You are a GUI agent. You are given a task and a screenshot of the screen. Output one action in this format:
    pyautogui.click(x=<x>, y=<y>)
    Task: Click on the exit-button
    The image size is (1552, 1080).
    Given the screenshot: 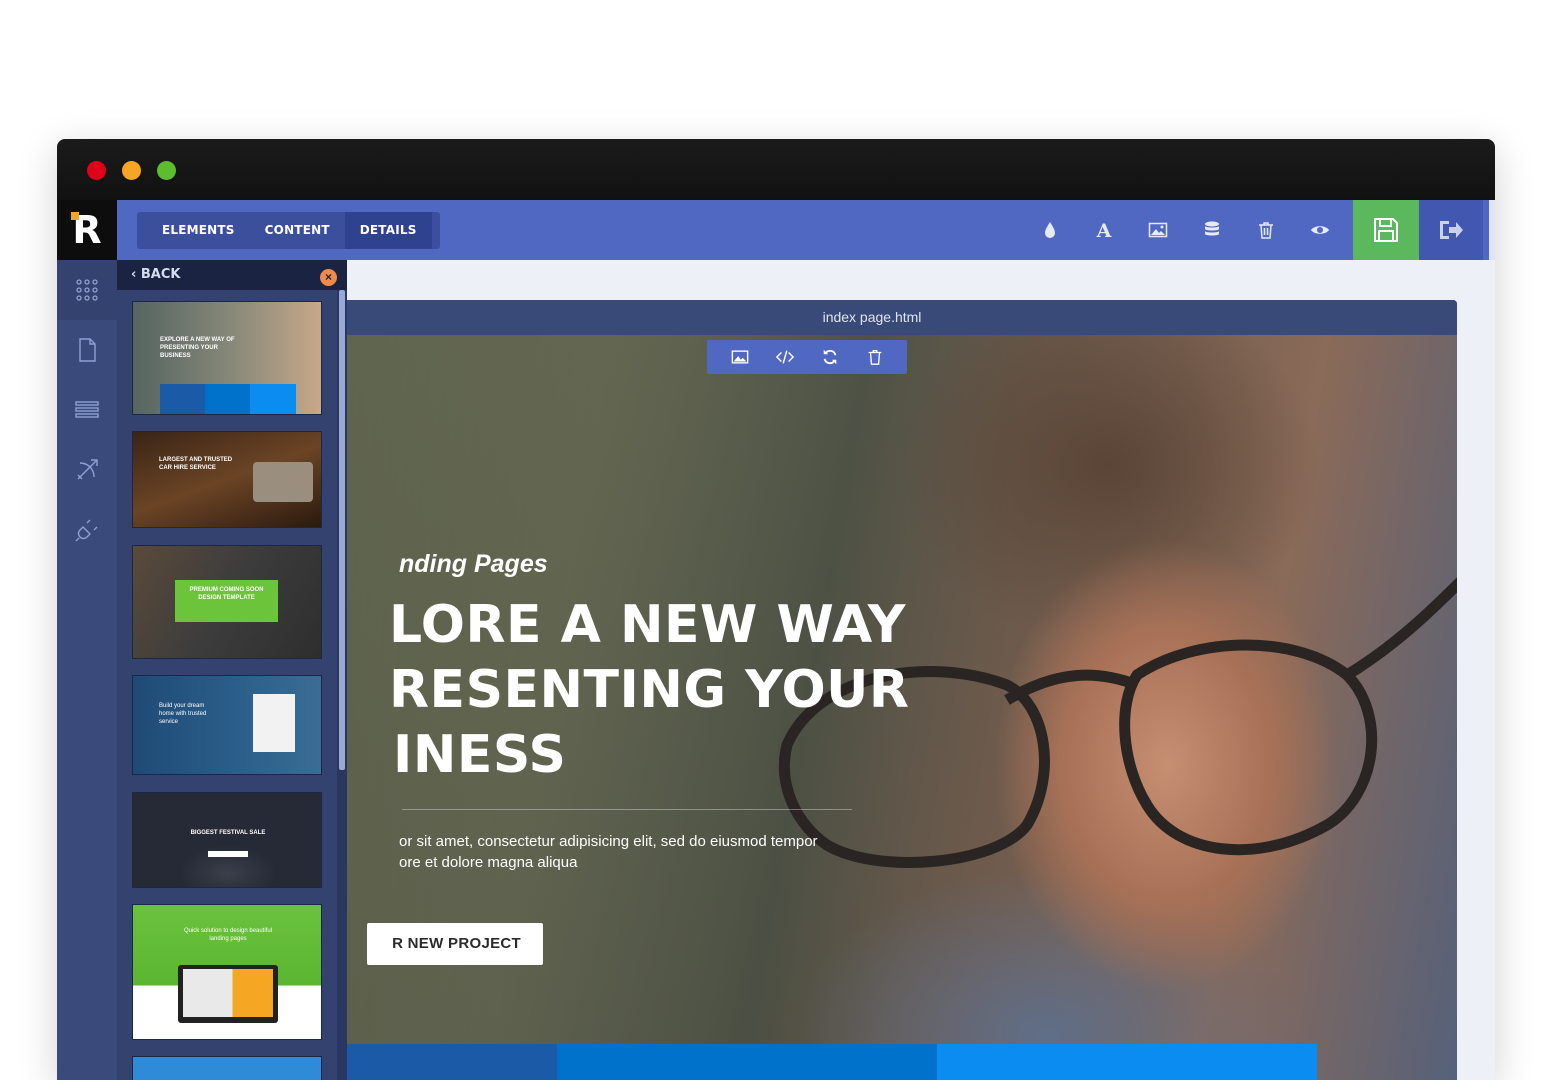 What is the action you would take?
    pyautogui.click(x=1451, y=230)
    